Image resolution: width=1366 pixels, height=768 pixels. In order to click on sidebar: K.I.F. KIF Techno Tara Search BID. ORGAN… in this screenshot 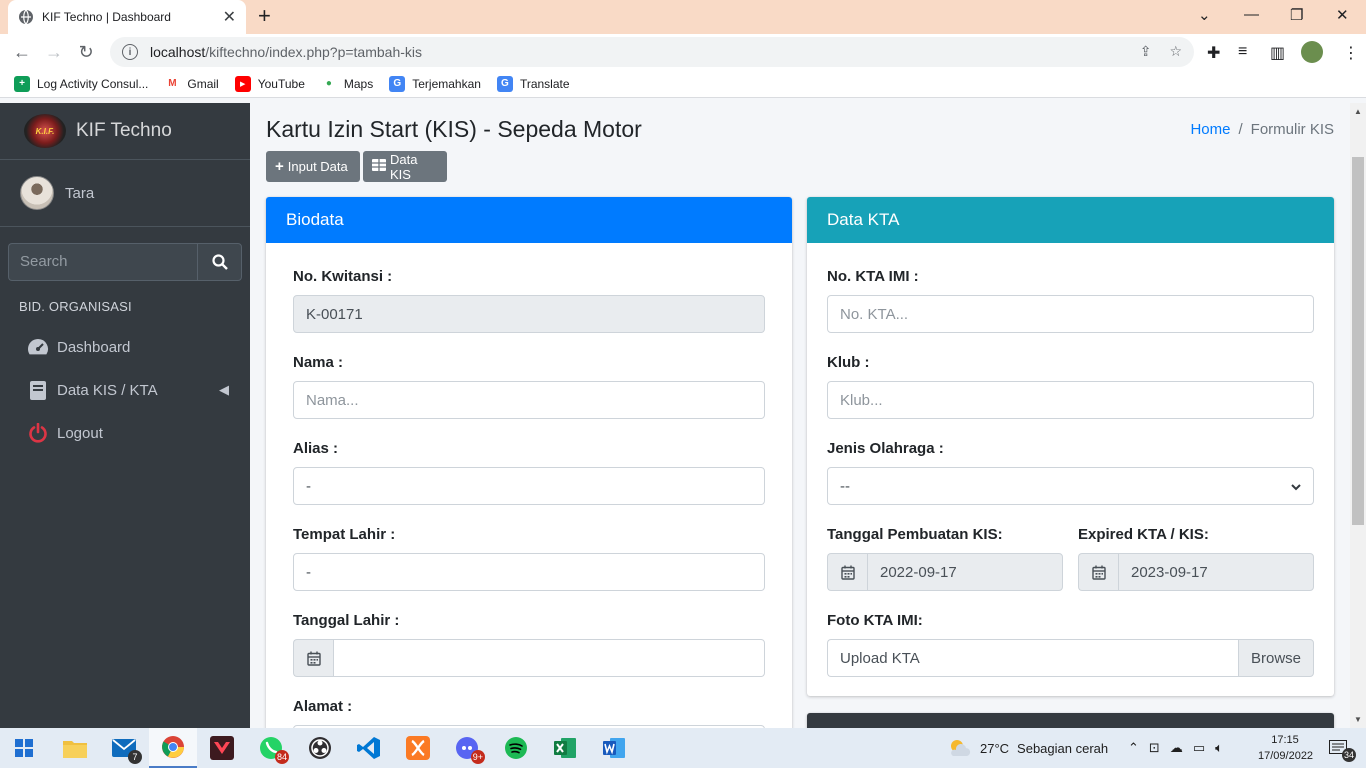, I will do `click(125, 415)`.